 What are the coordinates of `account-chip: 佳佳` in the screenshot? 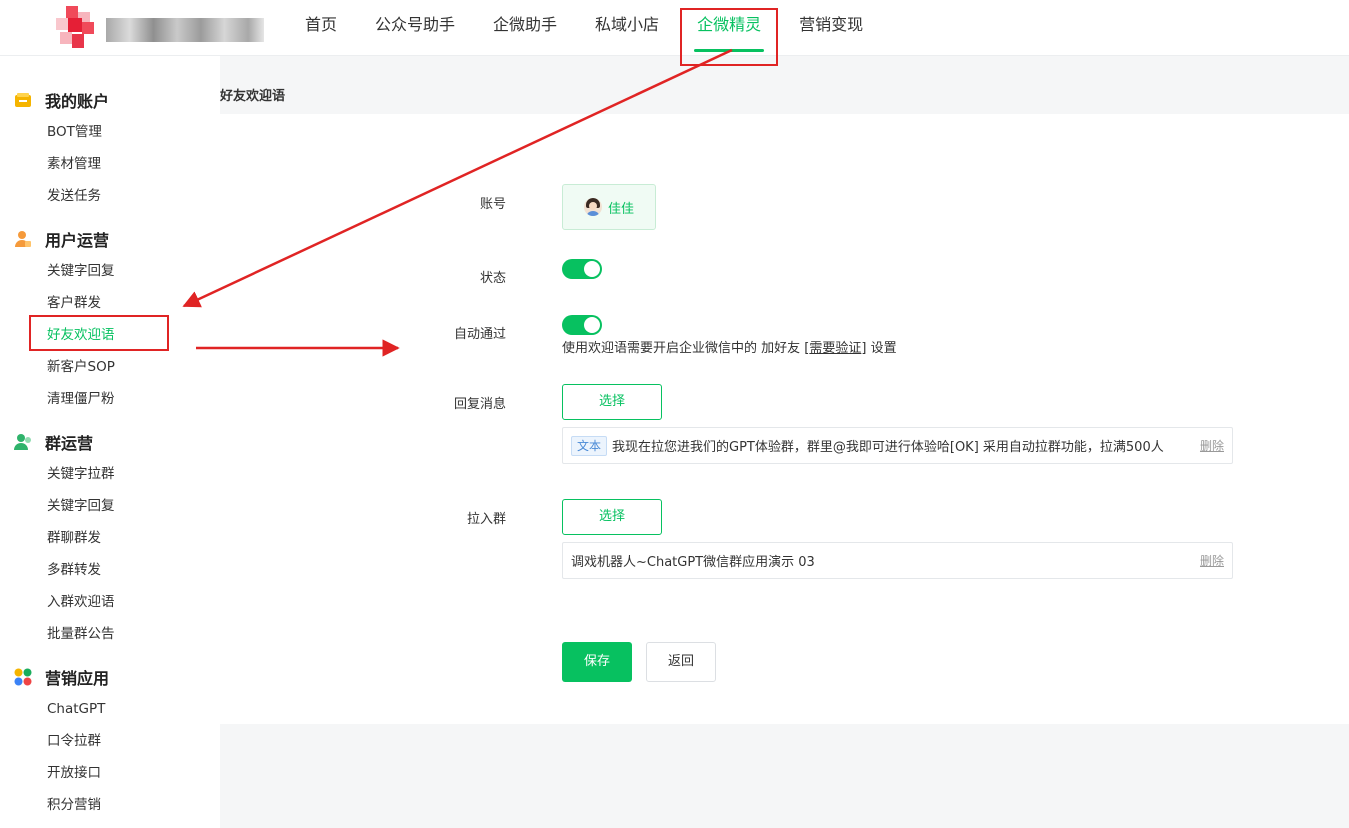 It's located at (609, 207).